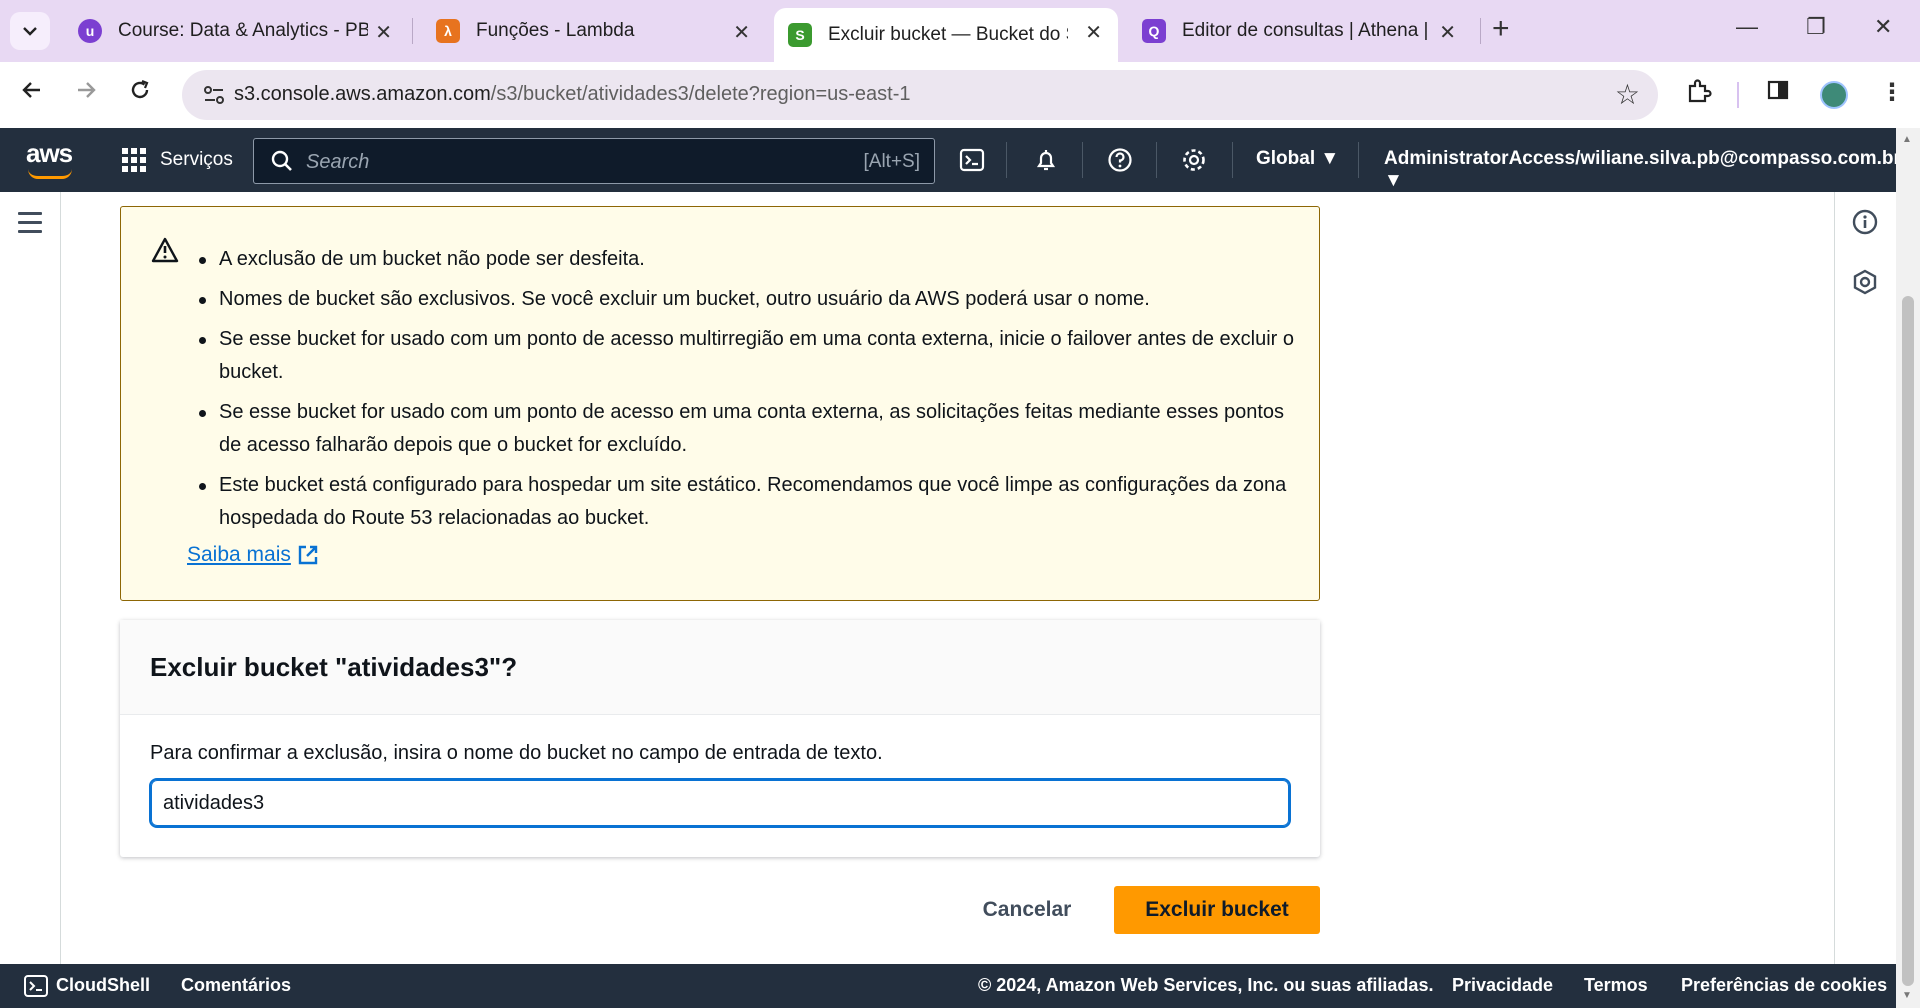 The width and height of the screenshot is (1920, 1008). I want to click on learn-more-link: Saiba mais, so click(253, 555).